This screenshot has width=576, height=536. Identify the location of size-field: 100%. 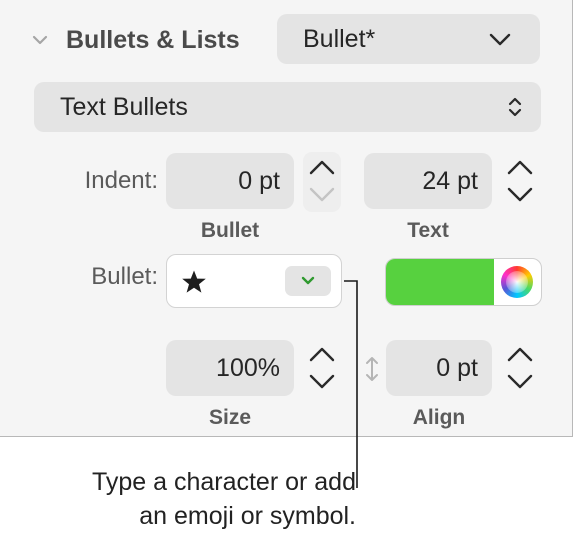
(230, 368).